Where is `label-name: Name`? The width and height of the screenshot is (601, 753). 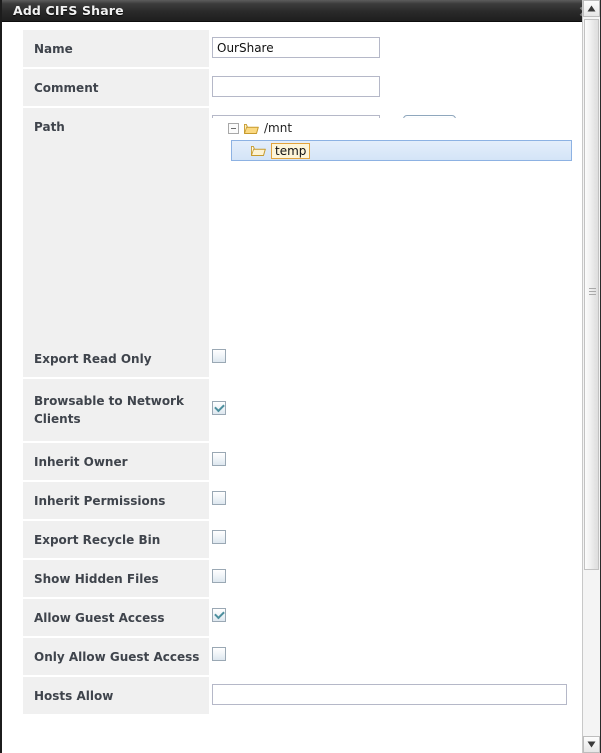 label-name: Name is located at coordinates (116, 48).